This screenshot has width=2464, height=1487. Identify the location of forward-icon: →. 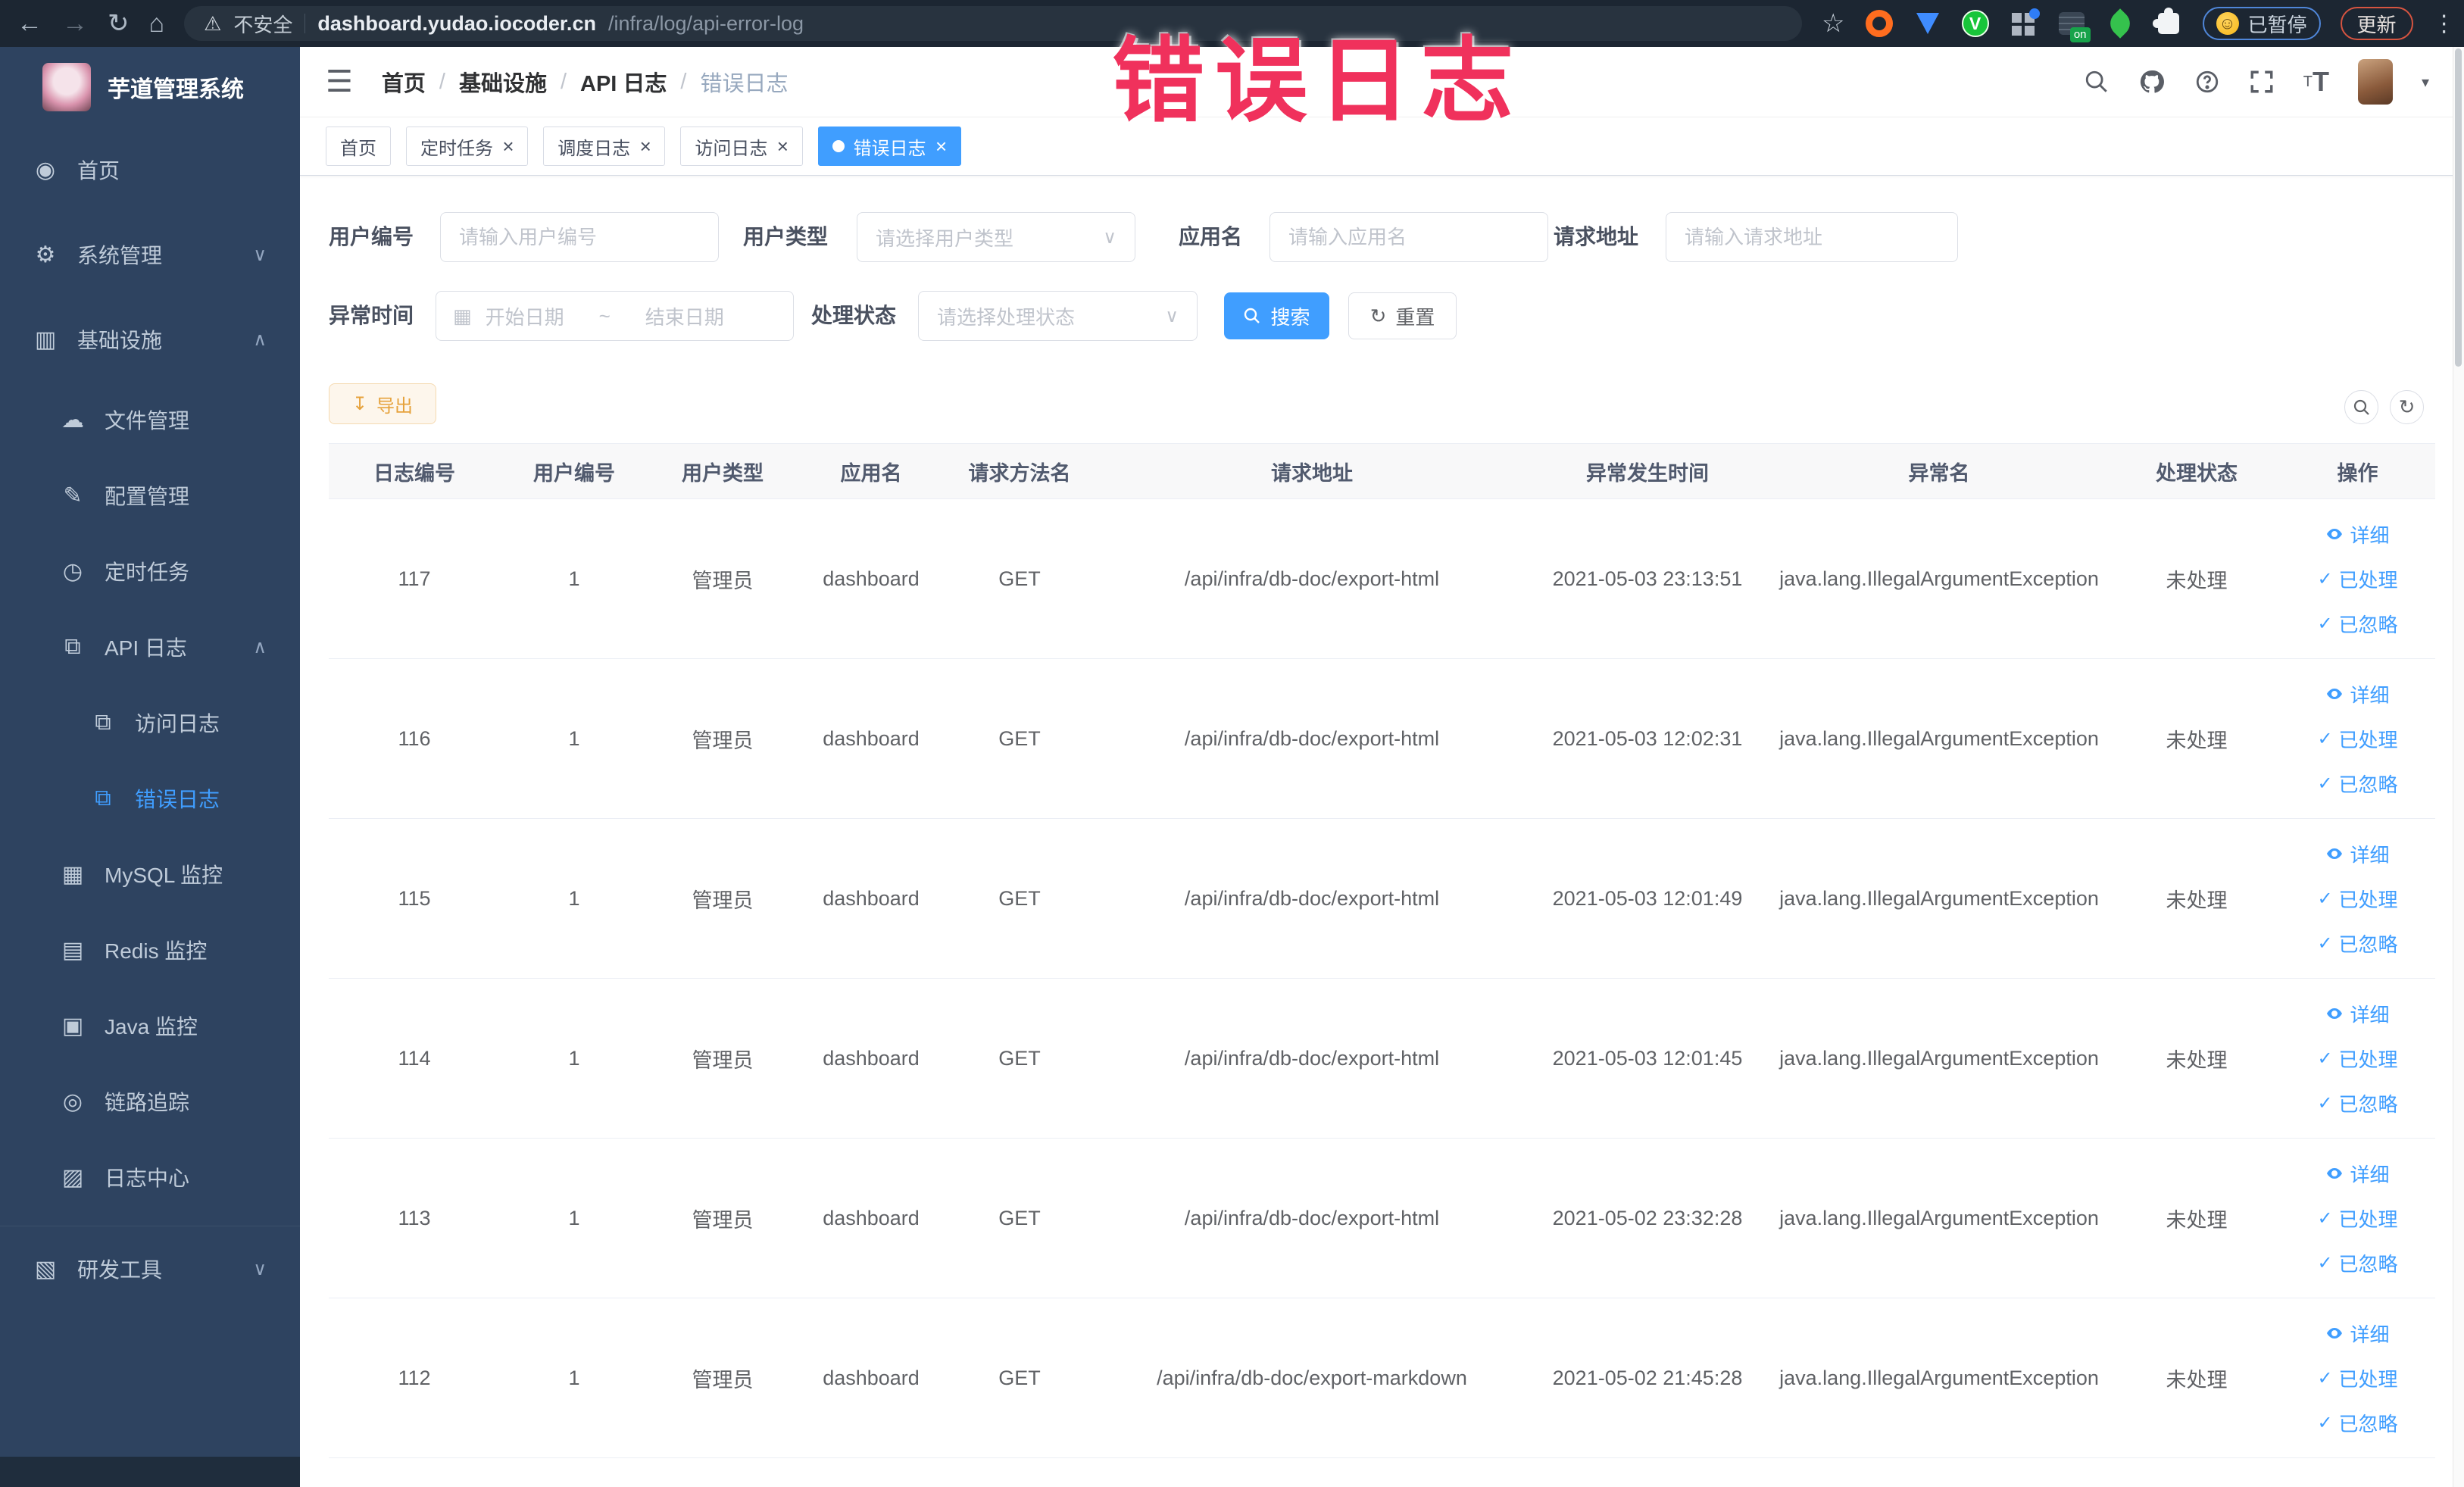
(75, 23).